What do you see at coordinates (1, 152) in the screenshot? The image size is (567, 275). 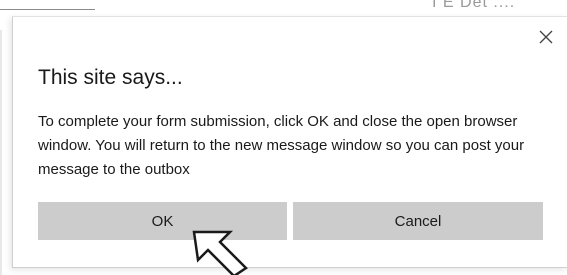 I see `background-left-edge` at bounding box center [1, 152].